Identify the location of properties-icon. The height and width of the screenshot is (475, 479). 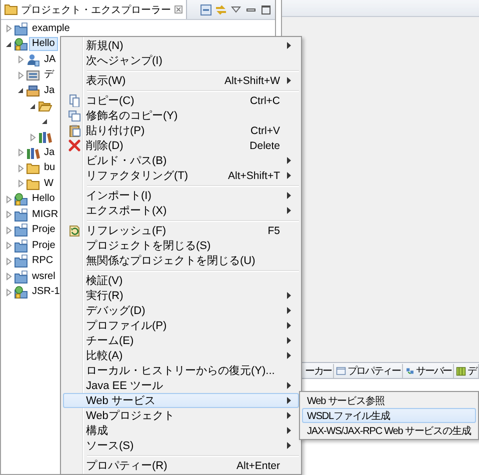
(341, 371).